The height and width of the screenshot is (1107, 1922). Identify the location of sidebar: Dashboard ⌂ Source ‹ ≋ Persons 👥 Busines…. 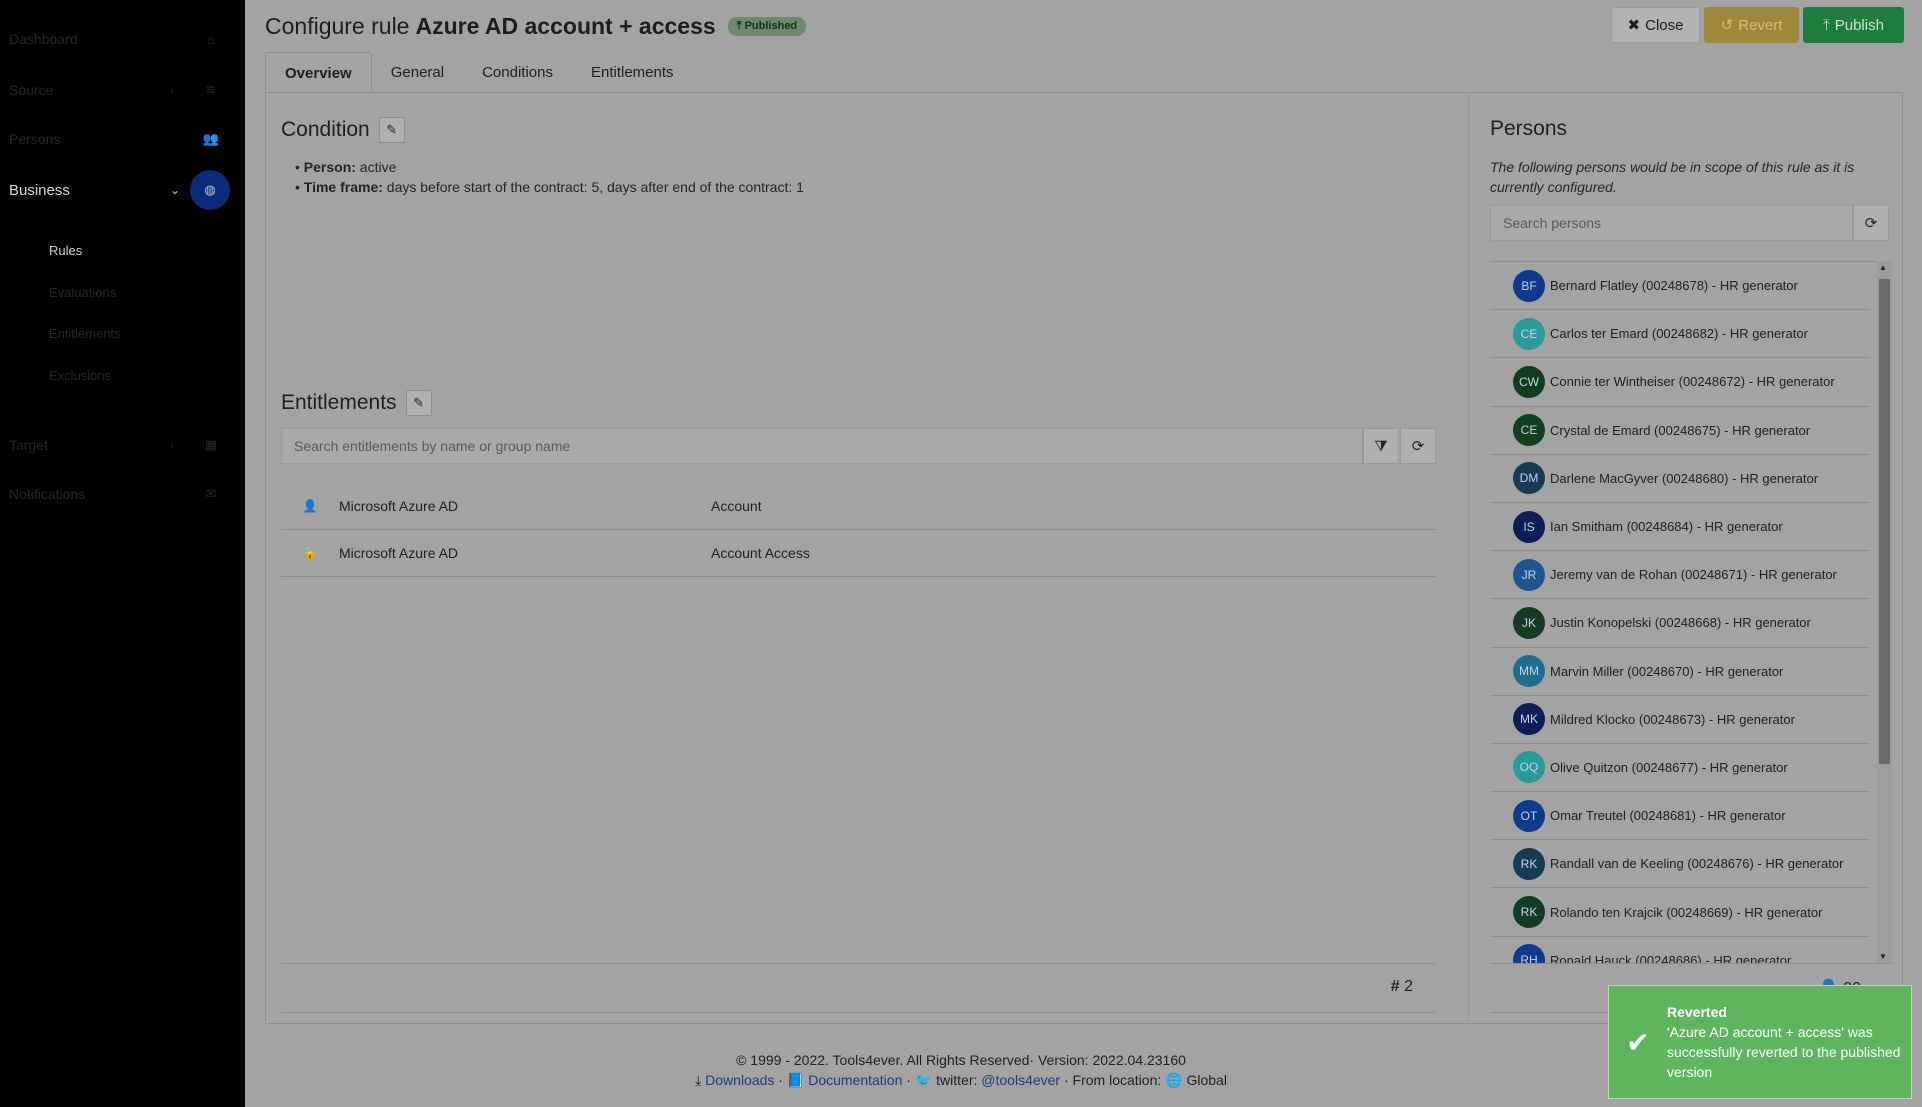
(122, 553).